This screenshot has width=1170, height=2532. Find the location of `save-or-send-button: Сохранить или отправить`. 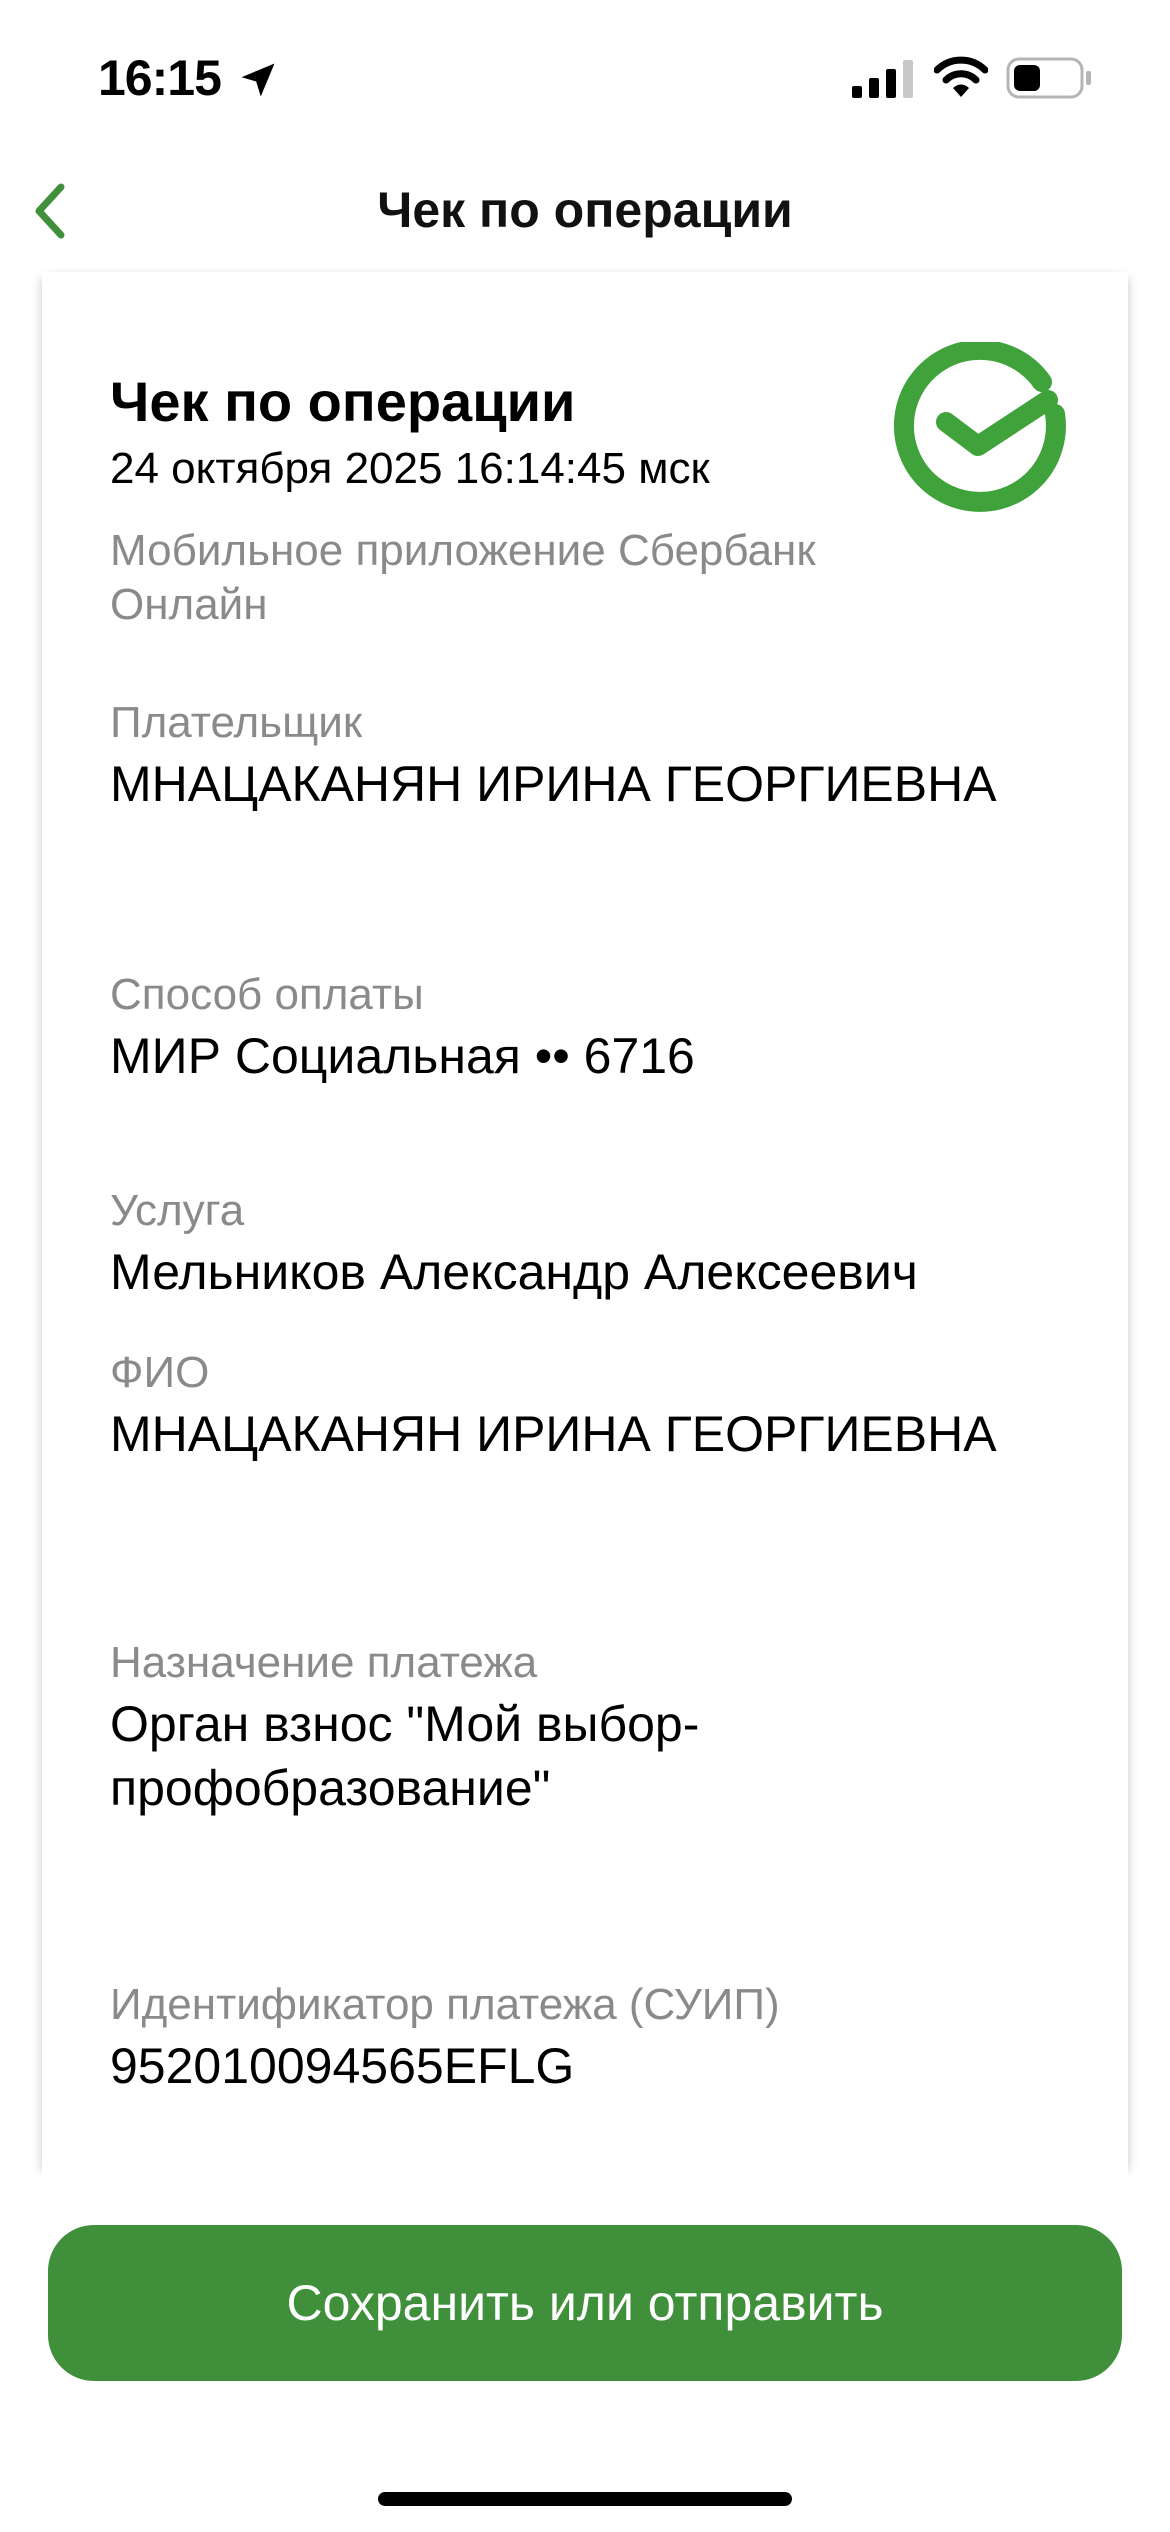

save-or-send-button: Сохранить или отправить is located at coordinates (585, 2303).